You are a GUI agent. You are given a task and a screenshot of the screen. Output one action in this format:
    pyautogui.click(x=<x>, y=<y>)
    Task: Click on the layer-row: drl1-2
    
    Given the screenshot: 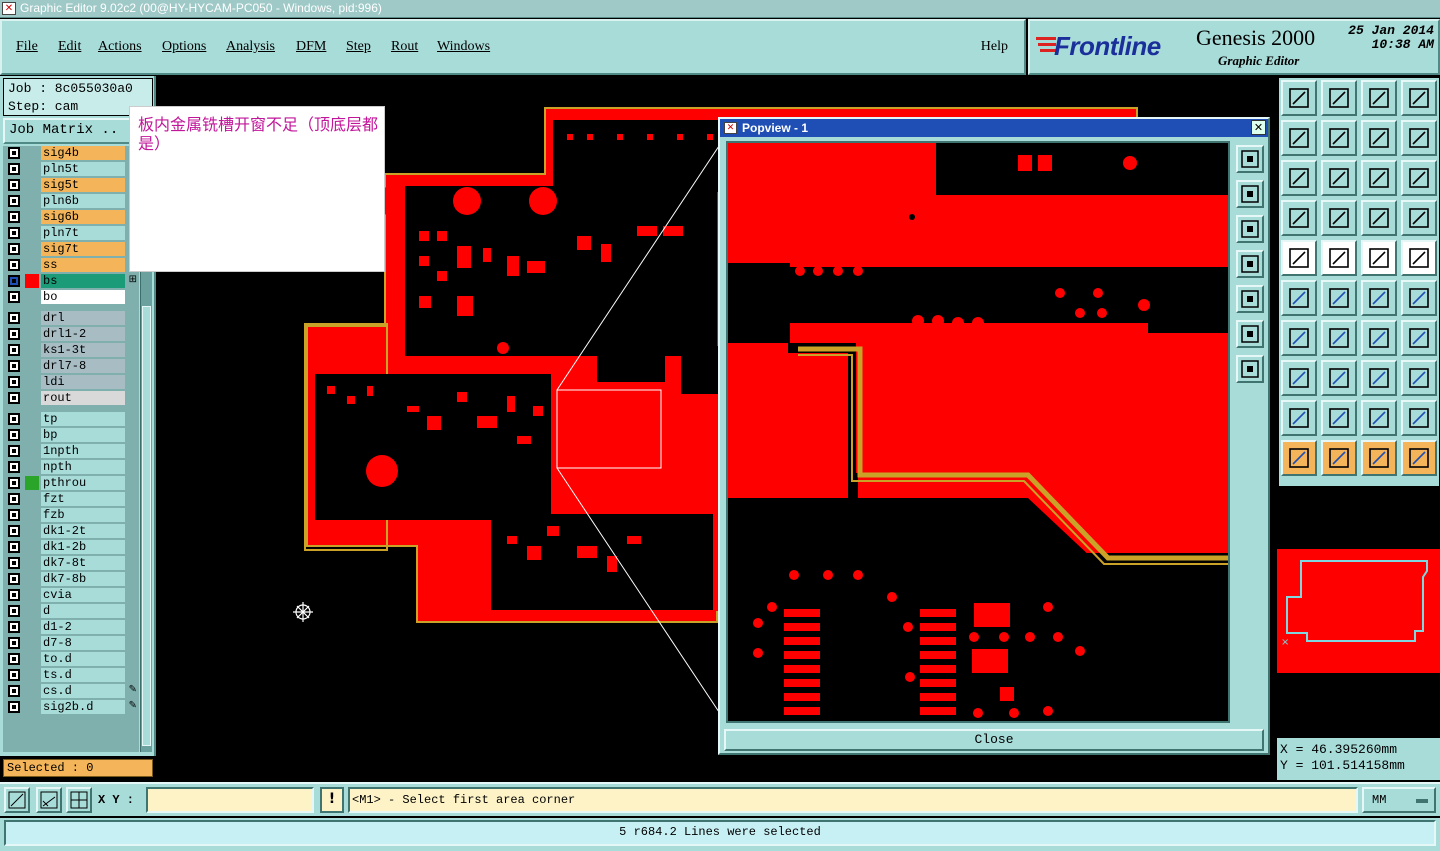 What is the action you would take?
    pyautogui.click(x=71, y=334)
    